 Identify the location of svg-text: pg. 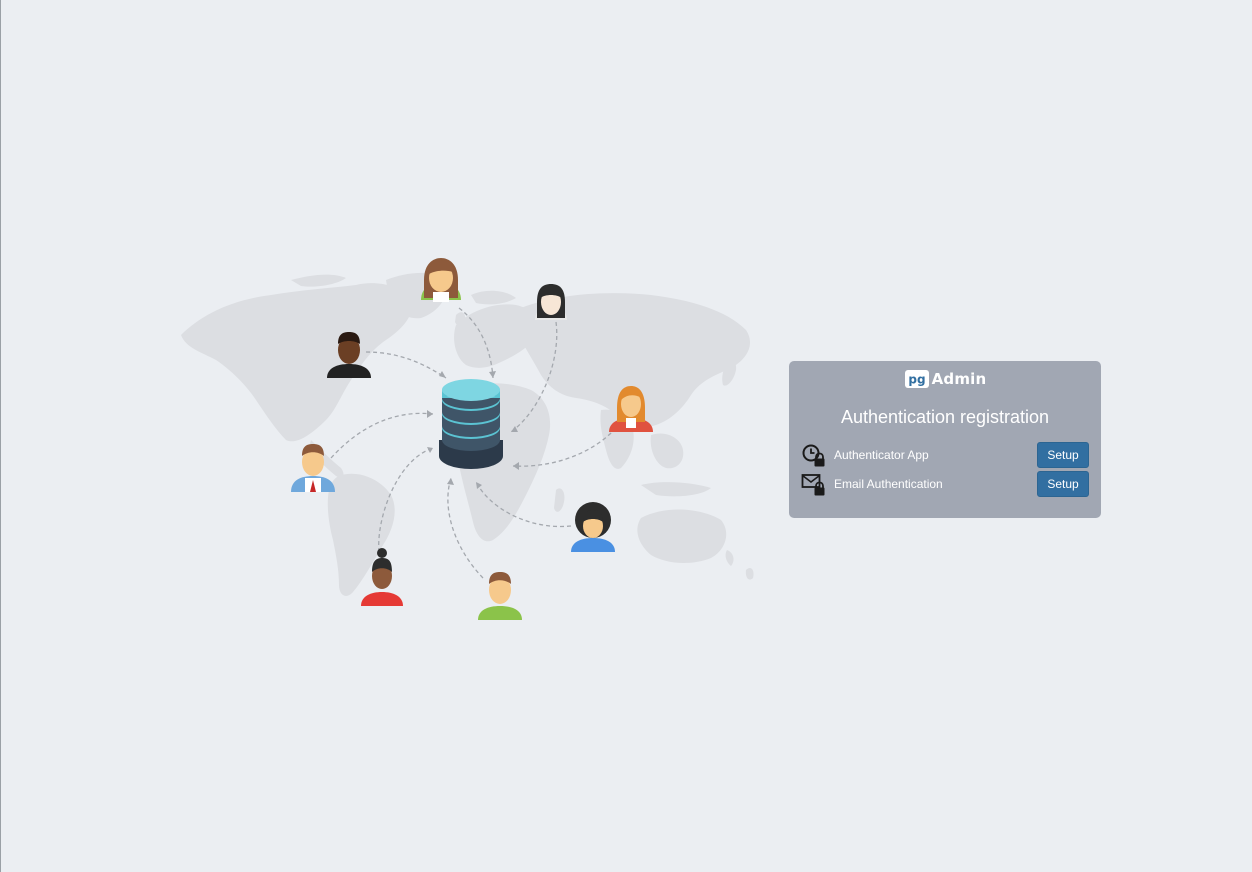
(916, 380).